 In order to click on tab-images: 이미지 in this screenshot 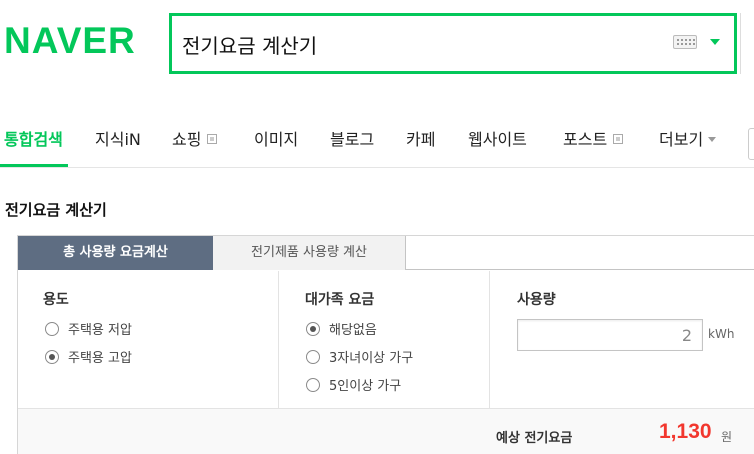, I will do `click(276, 138)`.